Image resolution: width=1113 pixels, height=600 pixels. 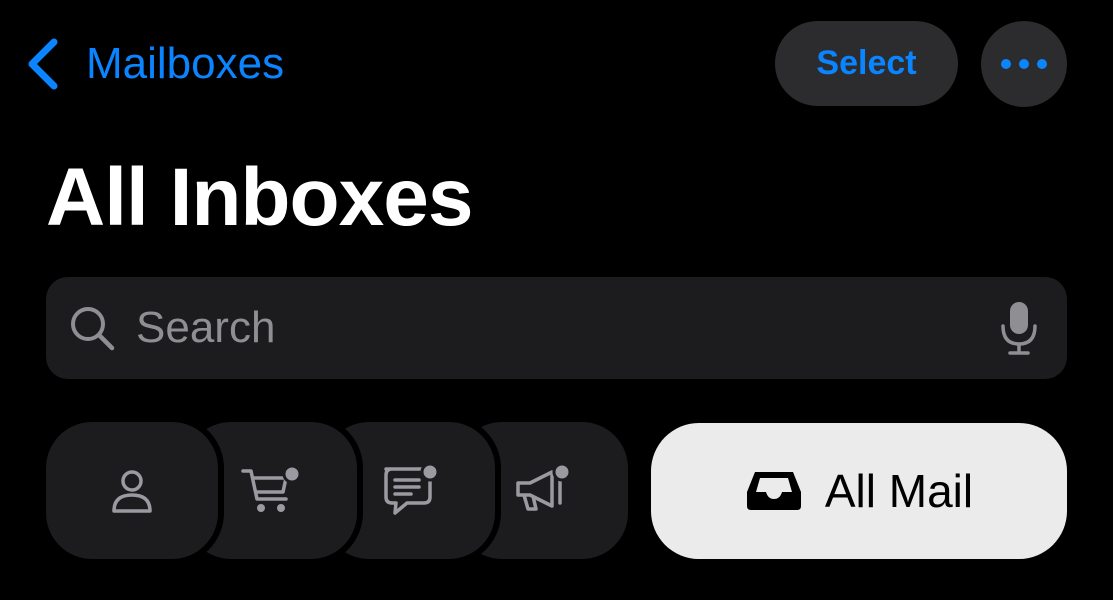 I want to click on page-title: All Inboxes, so click(x=259, y=197).